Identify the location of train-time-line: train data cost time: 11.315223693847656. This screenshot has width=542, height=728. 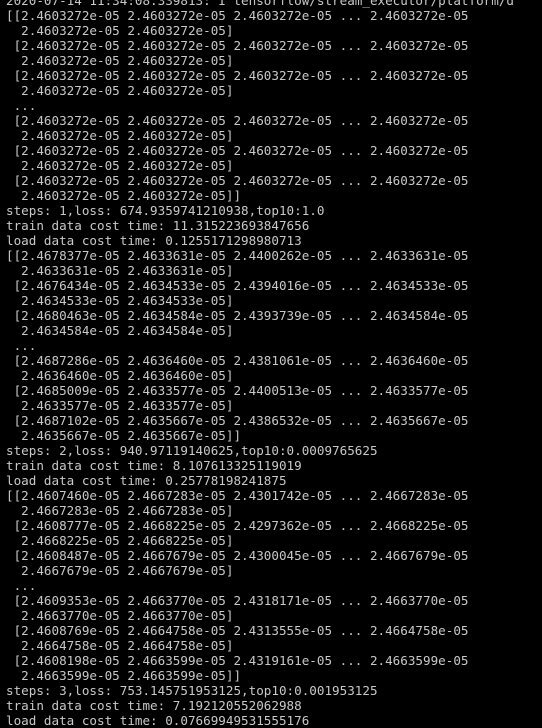
(158, 225).